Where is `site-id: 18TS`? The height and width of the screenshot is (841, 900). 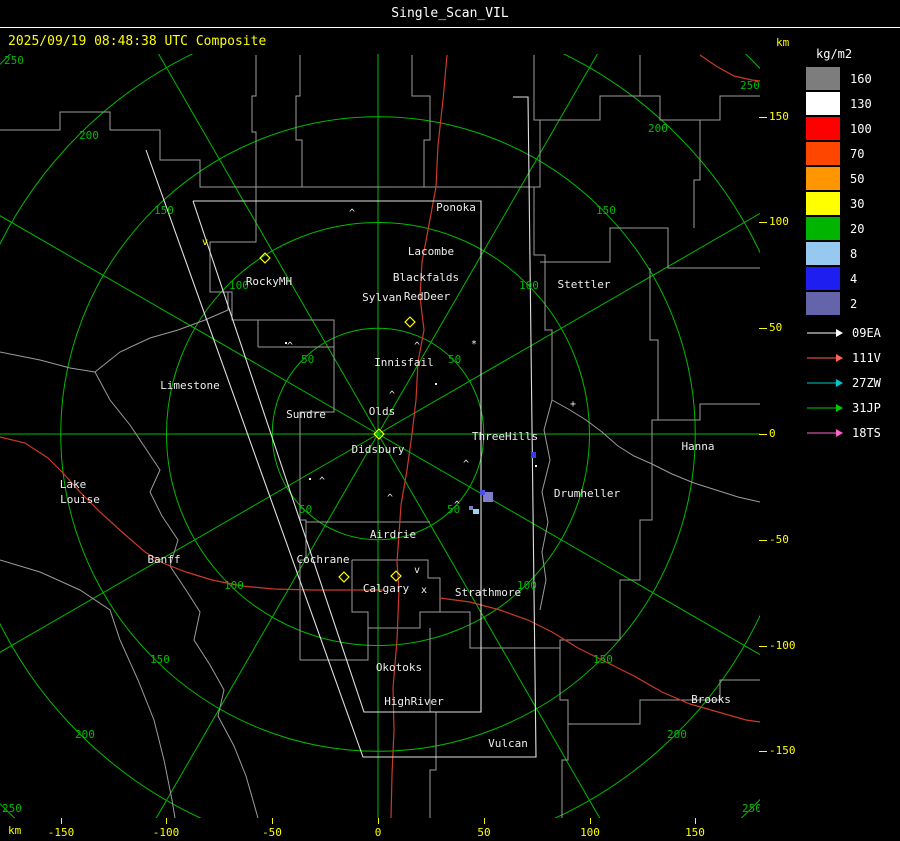
site-id: 18TS is located at coordinates (866, 432).